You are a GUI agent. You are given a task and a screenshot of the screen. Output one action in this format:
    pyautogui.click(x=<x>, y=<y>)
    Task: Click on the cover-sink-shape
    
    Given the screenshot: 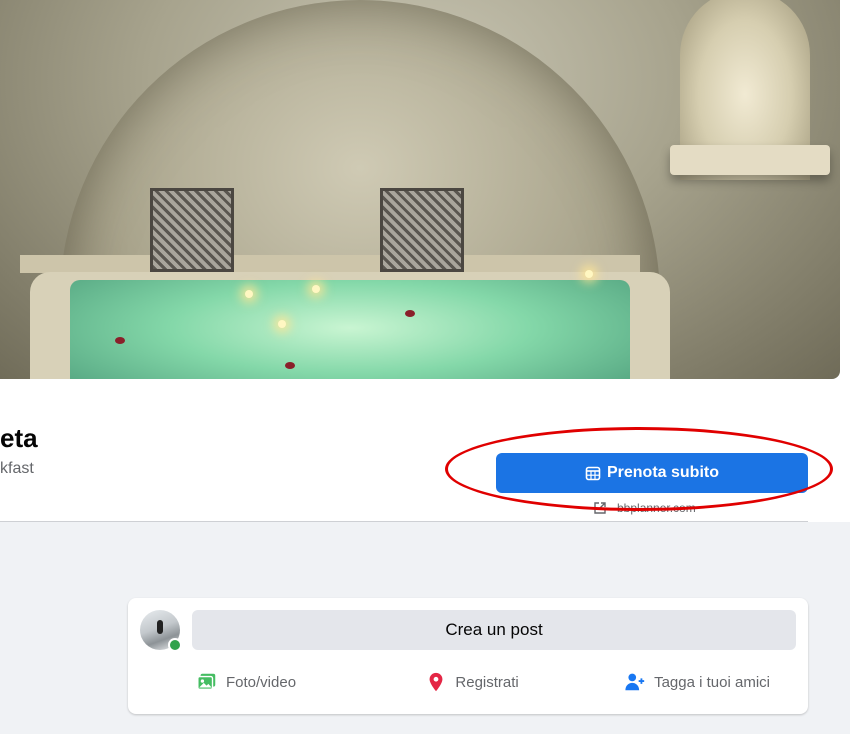 What is the action you would take?
    pyautogui.click(x=750, y=160)
    